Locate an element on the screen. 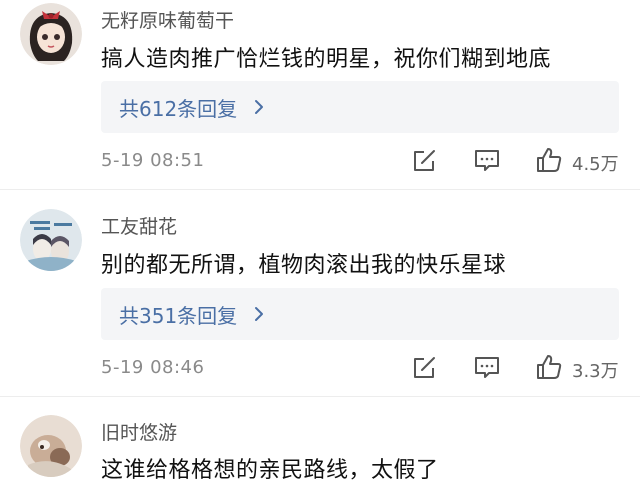 The height and width of the screenshot is (487, 640). comment-text: 这谁给格格想的亲民路线，太假了 is located at coordinates (270, 470).